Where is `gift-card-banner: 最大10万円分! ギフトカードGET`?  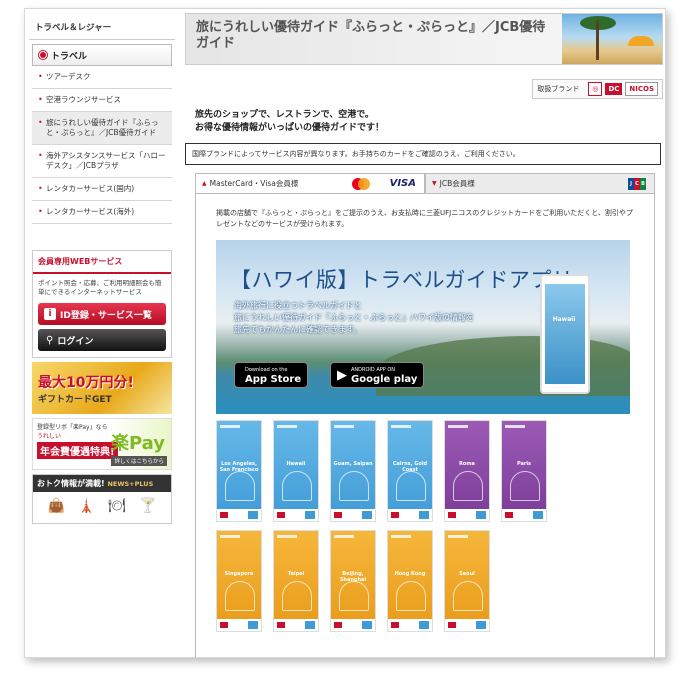 gift-card-banner: 最大10万円分! ギフトカードGET is located at coordinates (102, 388).